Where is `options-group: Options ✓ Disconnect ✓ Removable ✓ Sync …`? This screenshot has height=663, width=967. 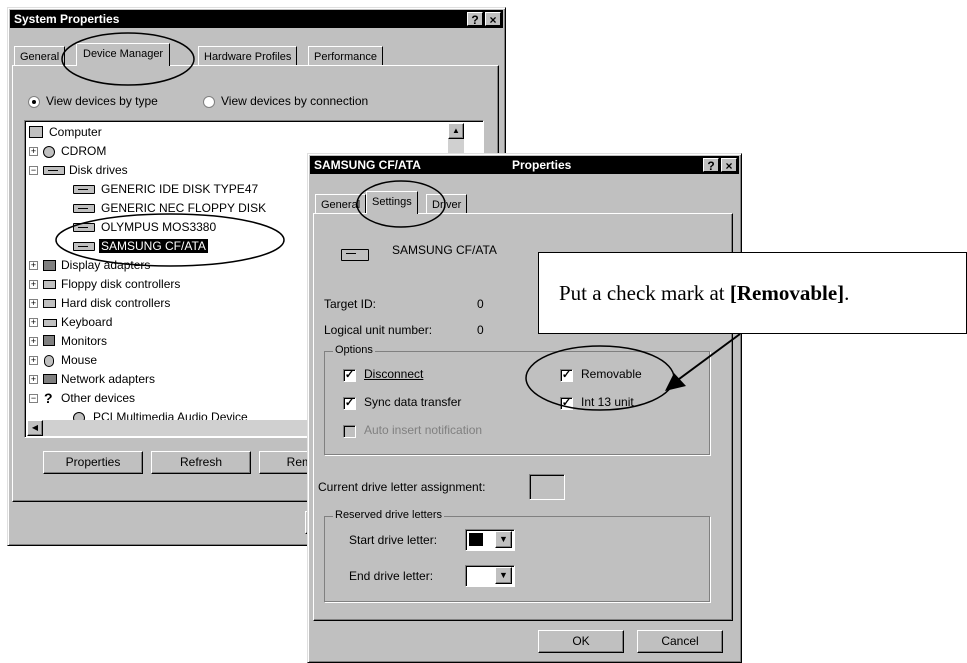 options-group: Options ✓ Disconnect ✓ Removable ✓ Sync … is located at coordinates (517, 399).